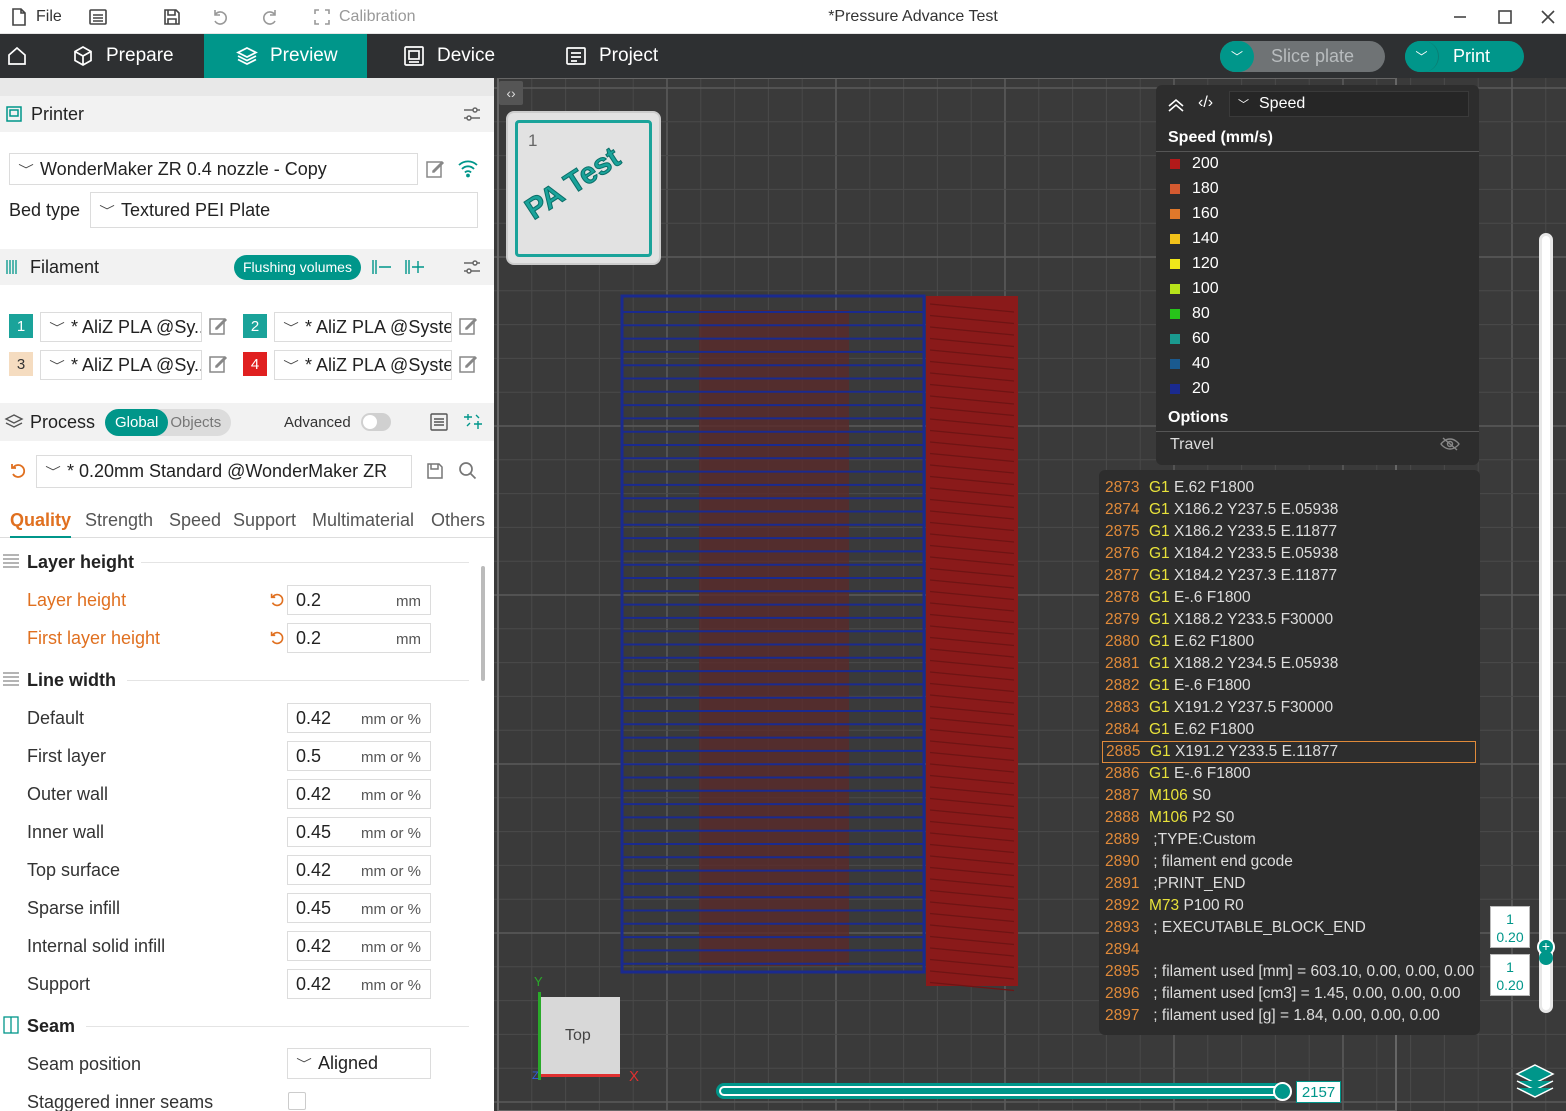  I want to click on minimize-button, so click(1460, 17).